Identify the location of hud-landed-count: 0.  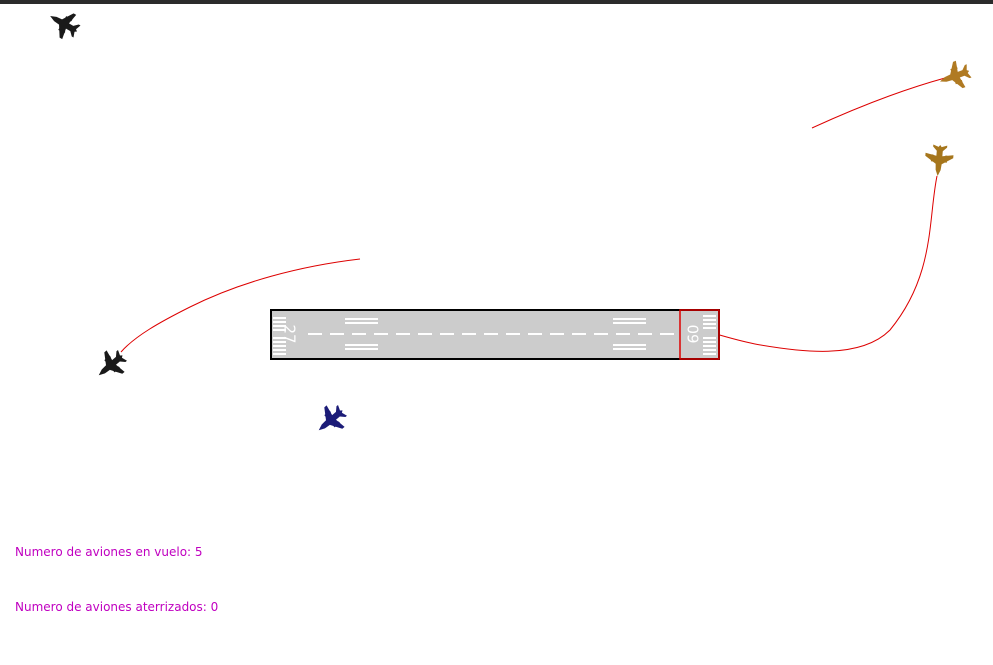
(214, 607).